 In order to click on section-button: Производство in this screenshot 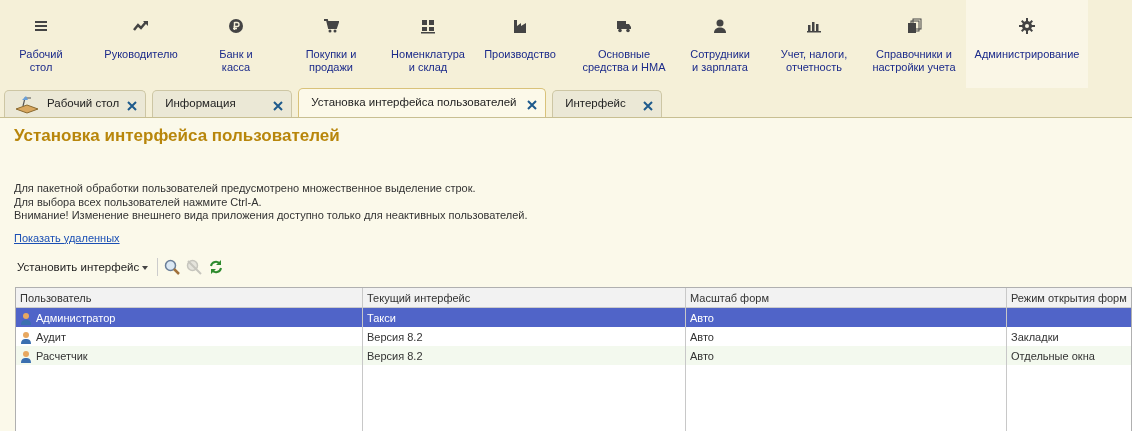, I will do `click(520, 44)`.